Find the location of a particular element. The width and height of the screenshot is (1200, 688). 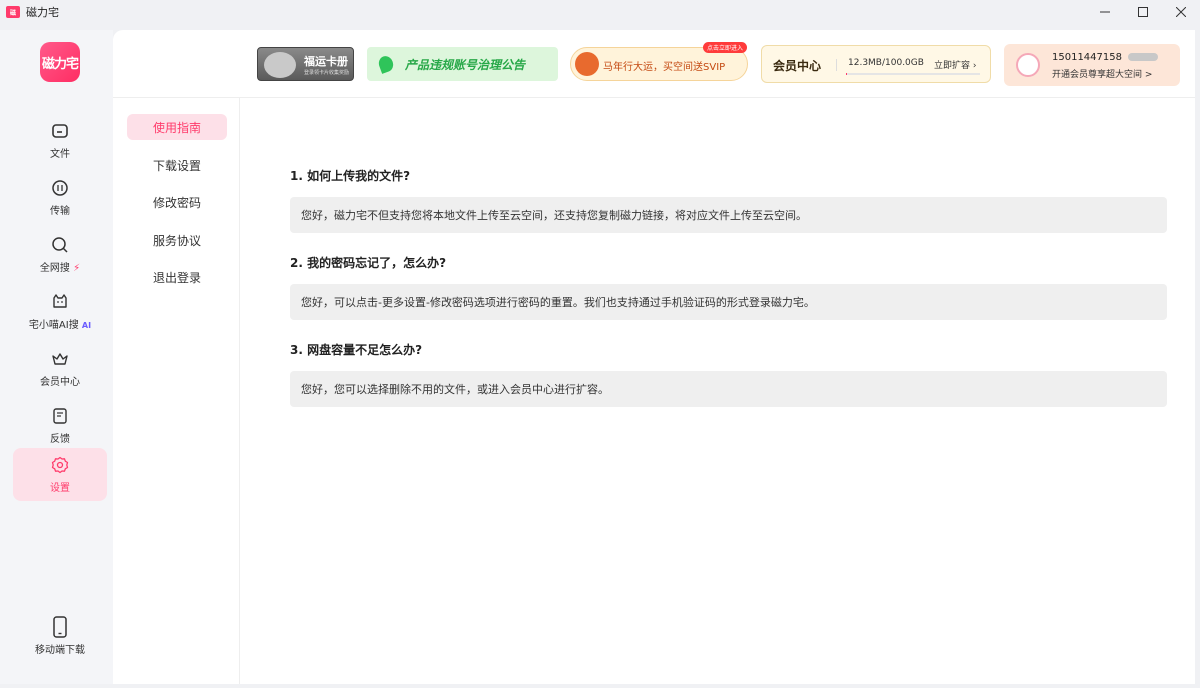

upgrade-prompt: 开通会员尊享超大空间 > is located at coordinates (1102, 75).